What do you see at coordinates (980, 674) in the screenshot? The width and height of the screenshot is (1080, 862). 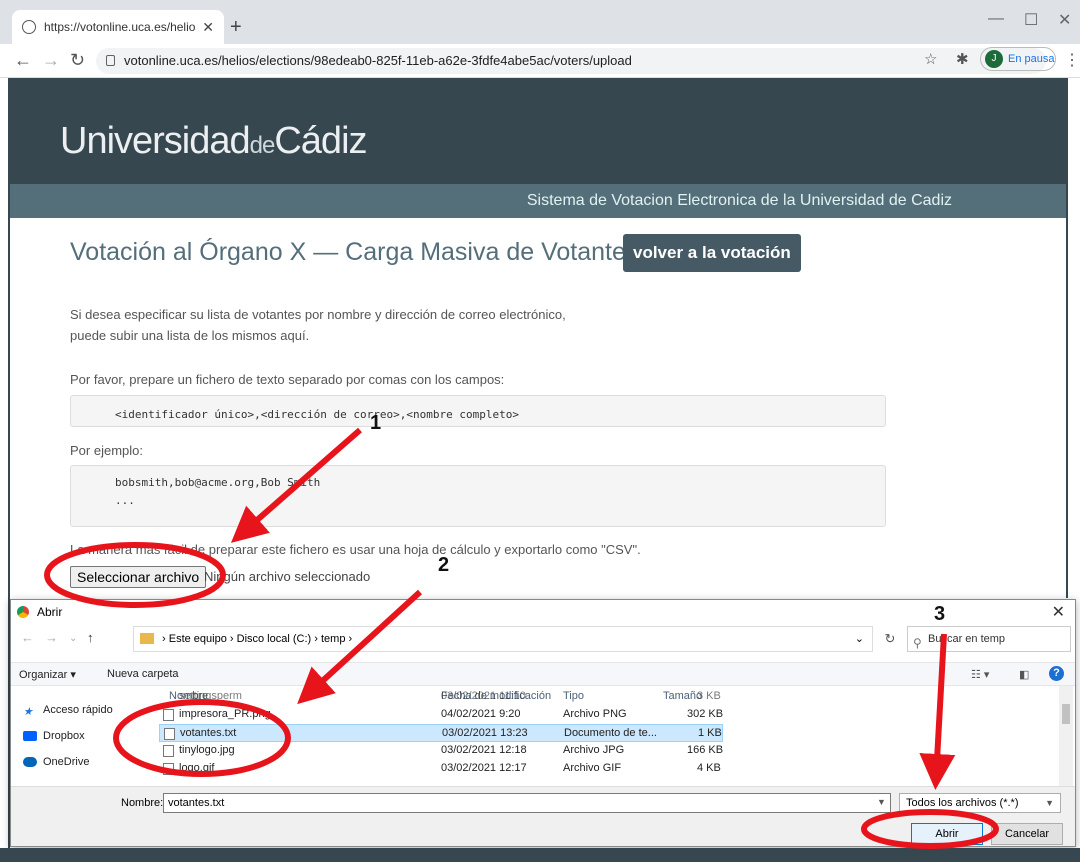 I see `view-options-icon: ☷ ▾` at bounding box center [980, 674].